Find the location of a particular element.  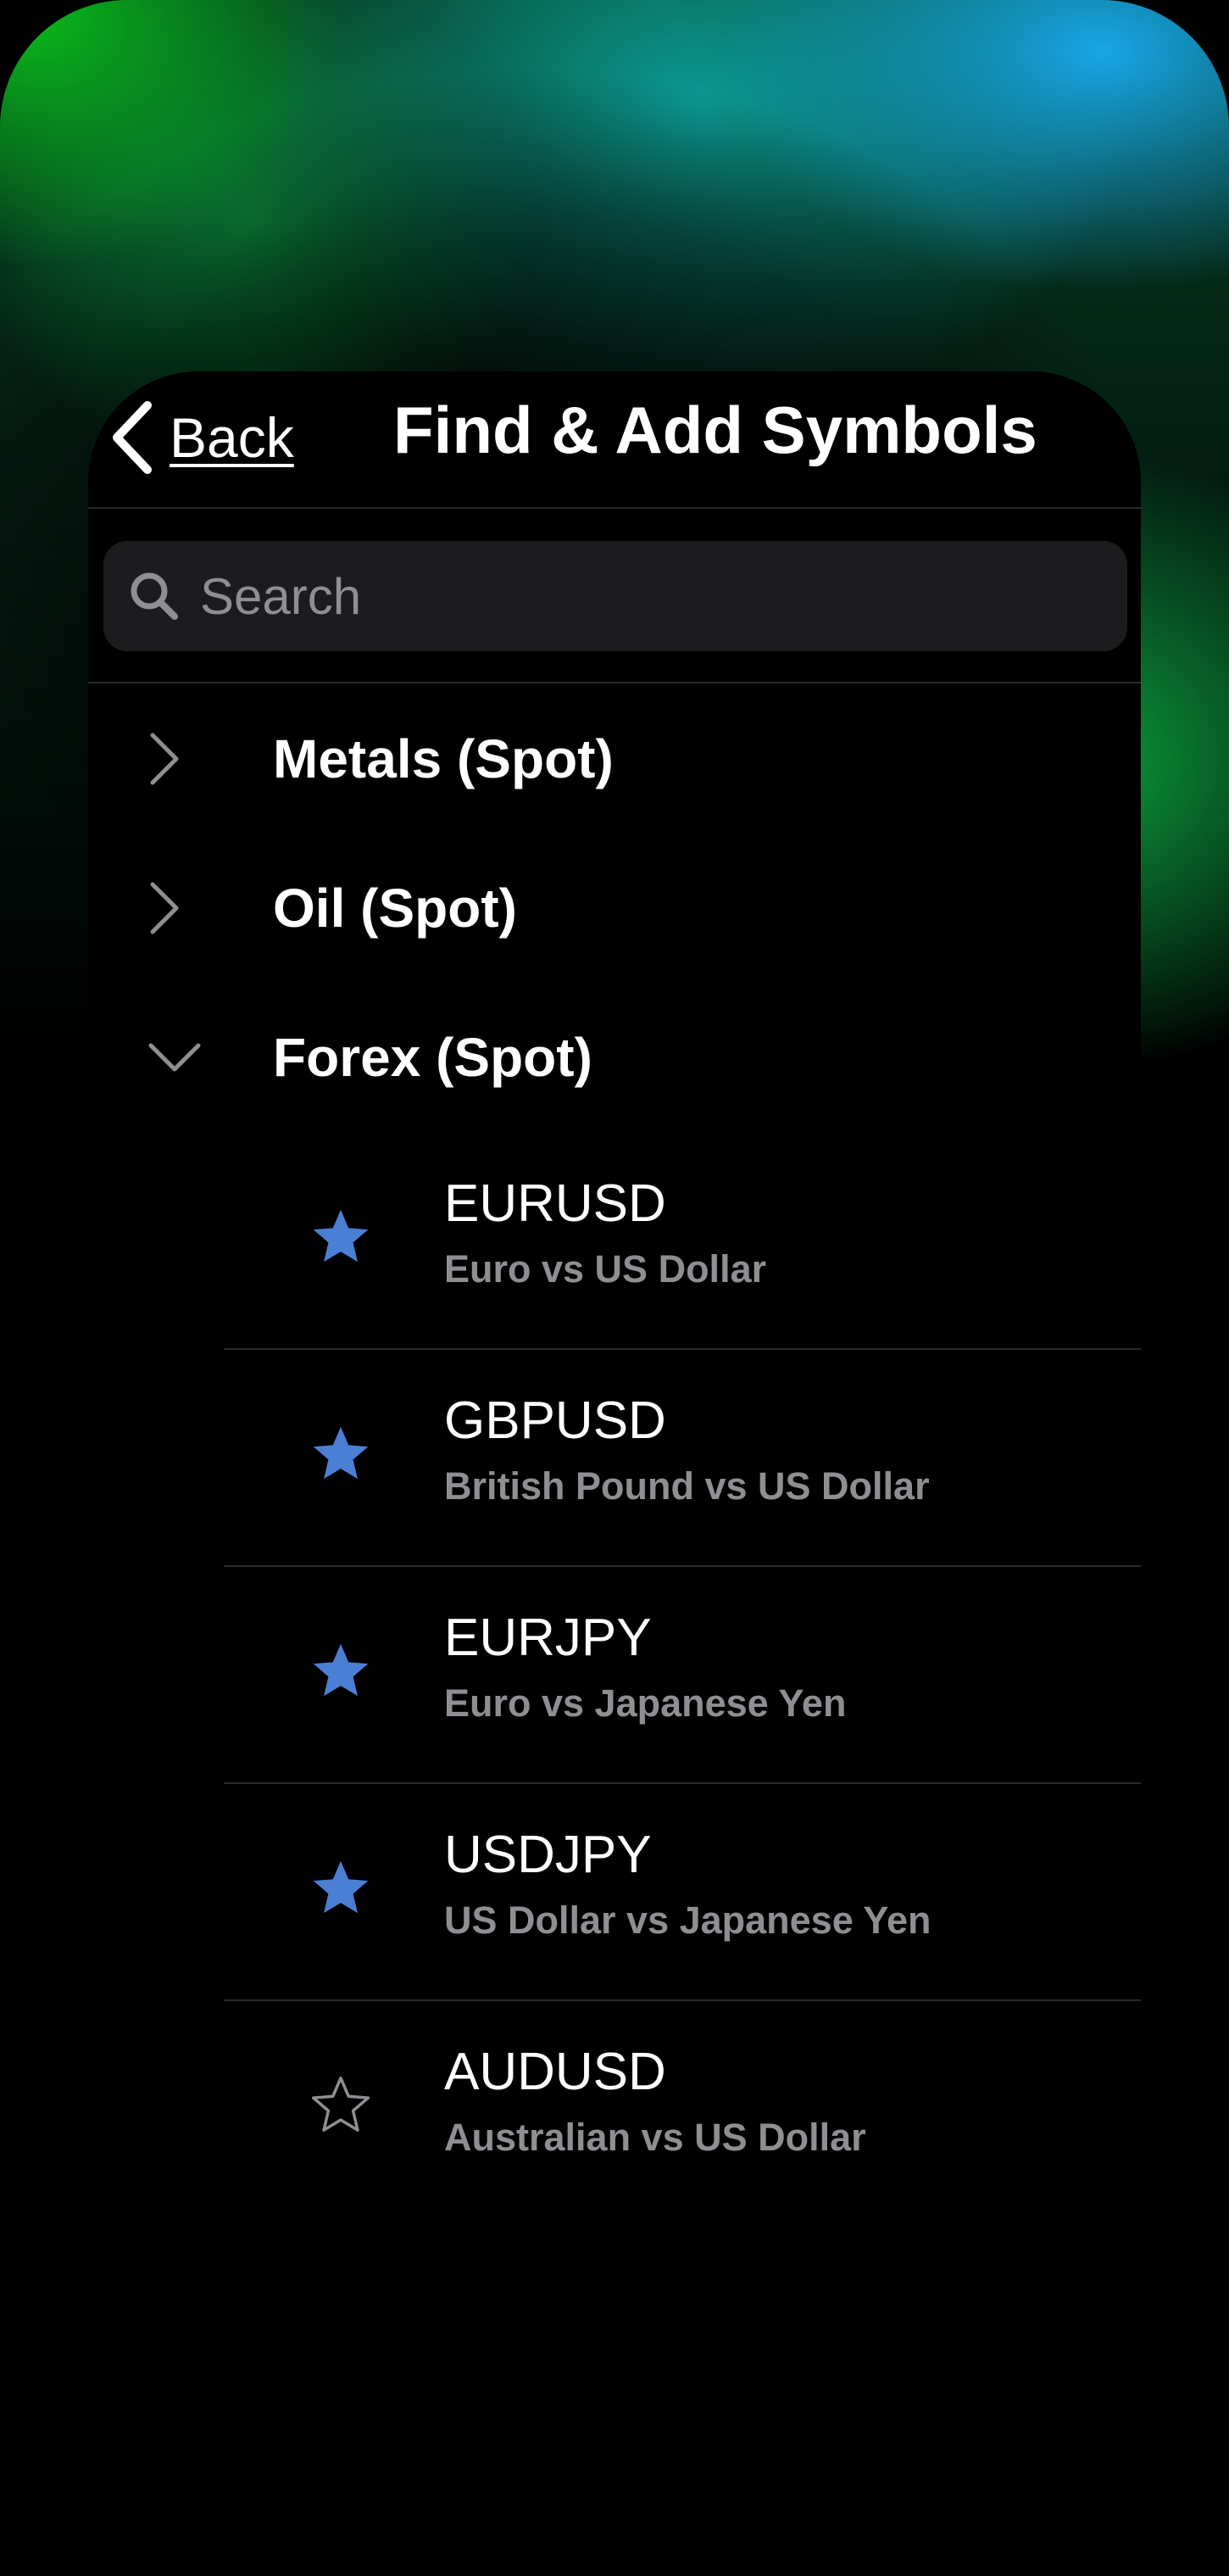

group-label: Forex (Spot) is located at coordinates (432, 1057).